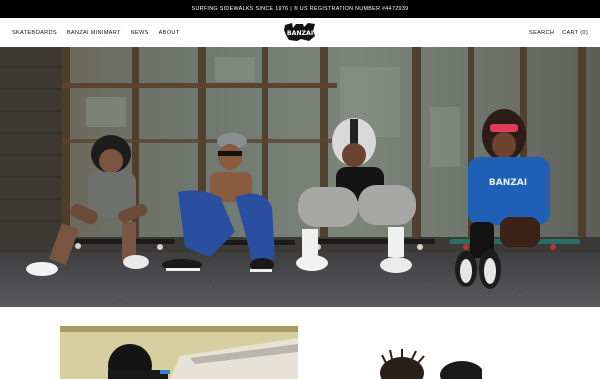 The height and width of the screenshot is (379, 600). Describe the element at coordinates (508, 183) in the screenshot. I see `shirt-print-text: BANZAI` at that location.